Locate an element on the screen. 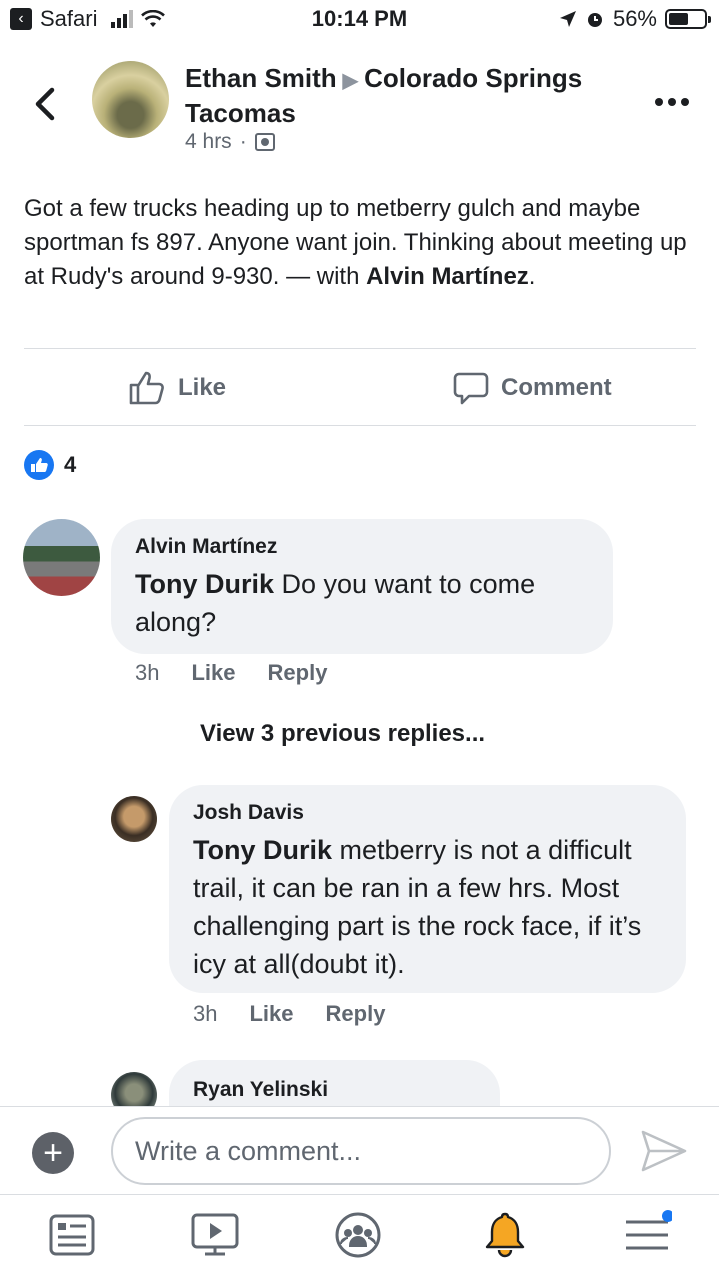 Image resolution: width=719 pixels, height=1280 pixels. send-icon is located at coordinates (664, 1151).